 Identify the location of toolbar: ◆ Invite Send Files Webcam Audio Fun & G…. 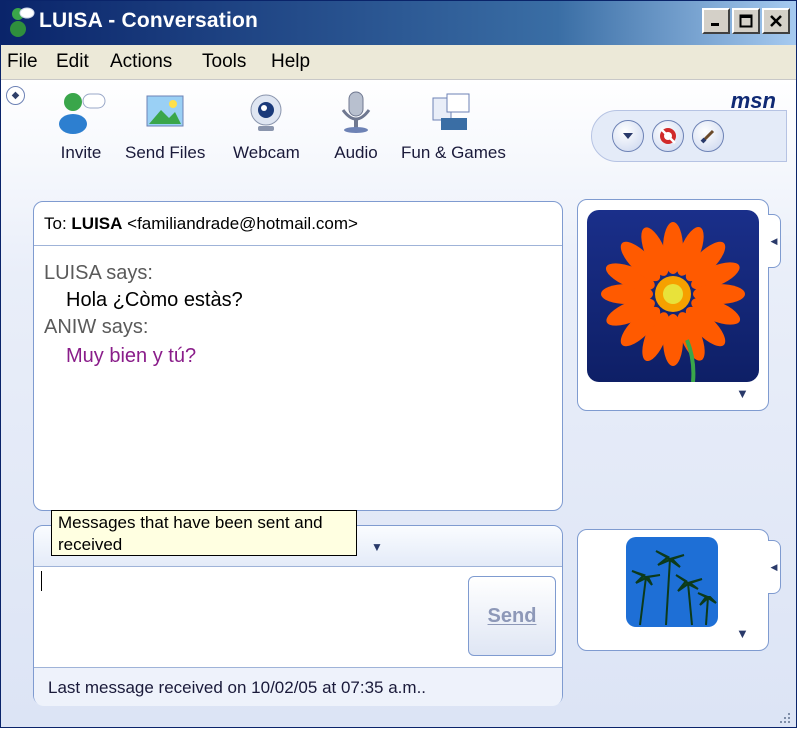
(398, 130).